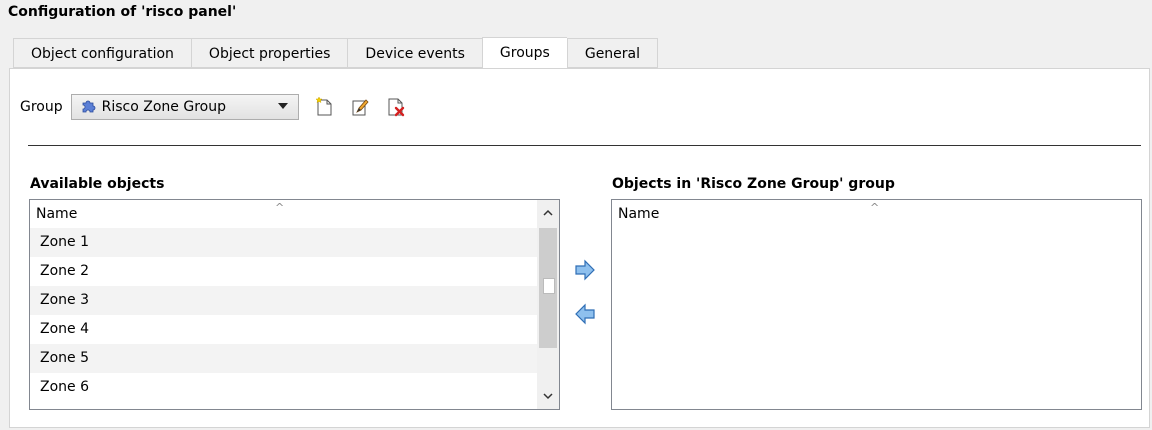 The height and width of the screenshot is (430, 1152). Describe the element at coordinates (414, 53) in the screenshot. I see `tab-device-events: Device events` at that location.